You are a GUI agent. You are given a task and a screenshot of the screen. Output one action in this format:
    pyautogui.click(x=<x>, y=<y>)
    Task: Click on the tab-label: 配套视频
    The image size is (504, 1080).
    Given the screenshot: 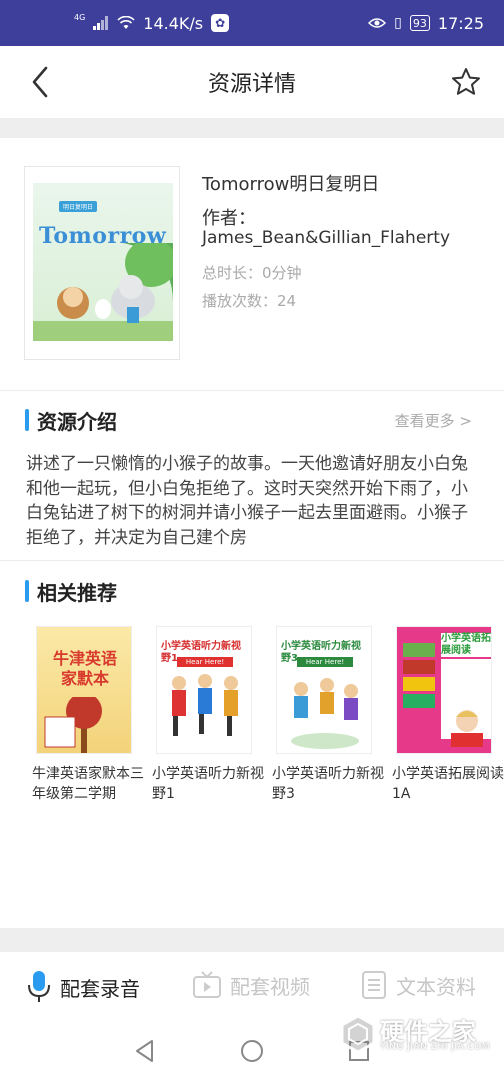 What is the action you would take?
    pyautogui.click(x=270, y=986)
    